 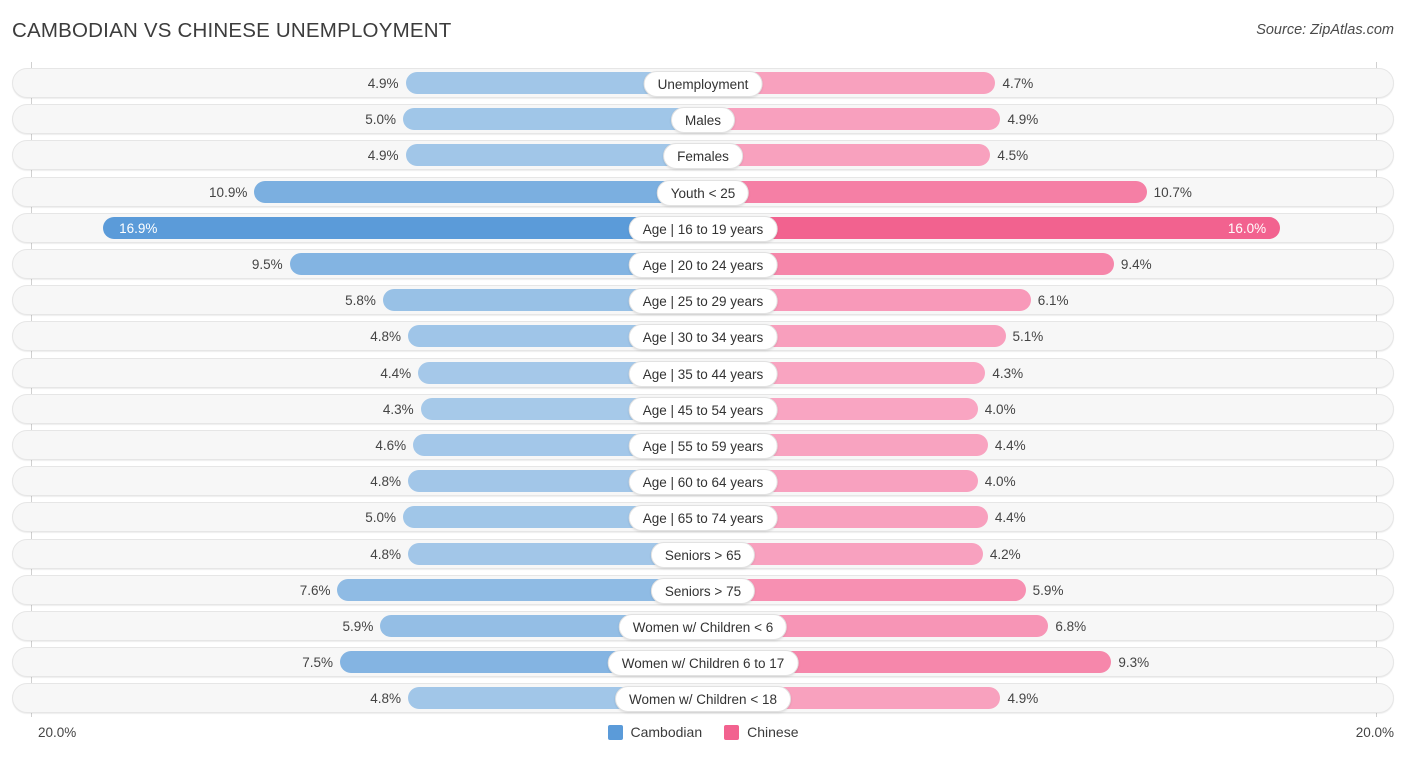 I want to click on category-label: Unemployment, so click(x=703, y=84).